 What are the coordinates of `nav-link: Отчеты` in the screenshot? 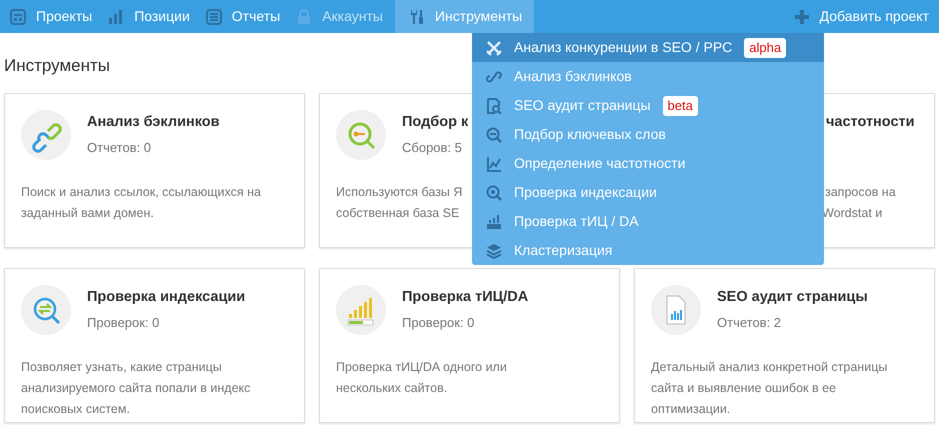 It's located at (247, 16).